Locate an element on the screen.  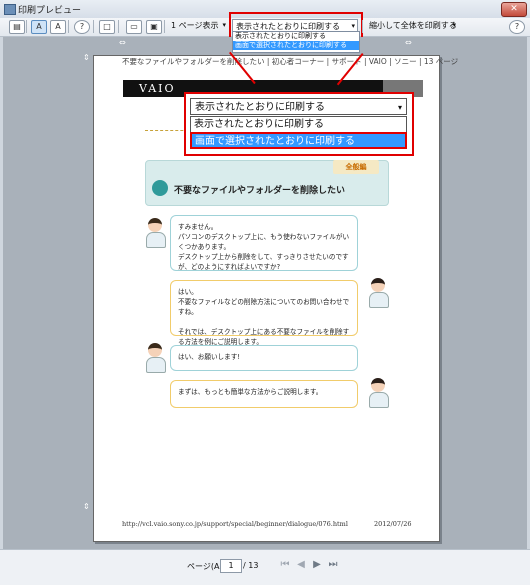
section-icon is located at coordinates (160, 188).